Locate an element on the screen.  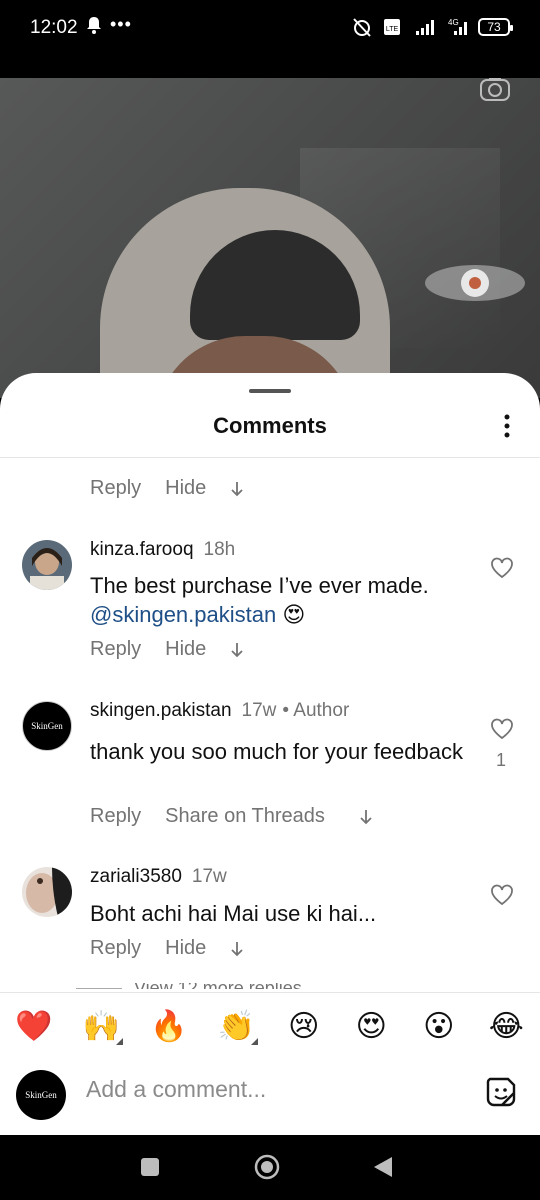
ceiling-fan-image is located at coordinates (475, 283).